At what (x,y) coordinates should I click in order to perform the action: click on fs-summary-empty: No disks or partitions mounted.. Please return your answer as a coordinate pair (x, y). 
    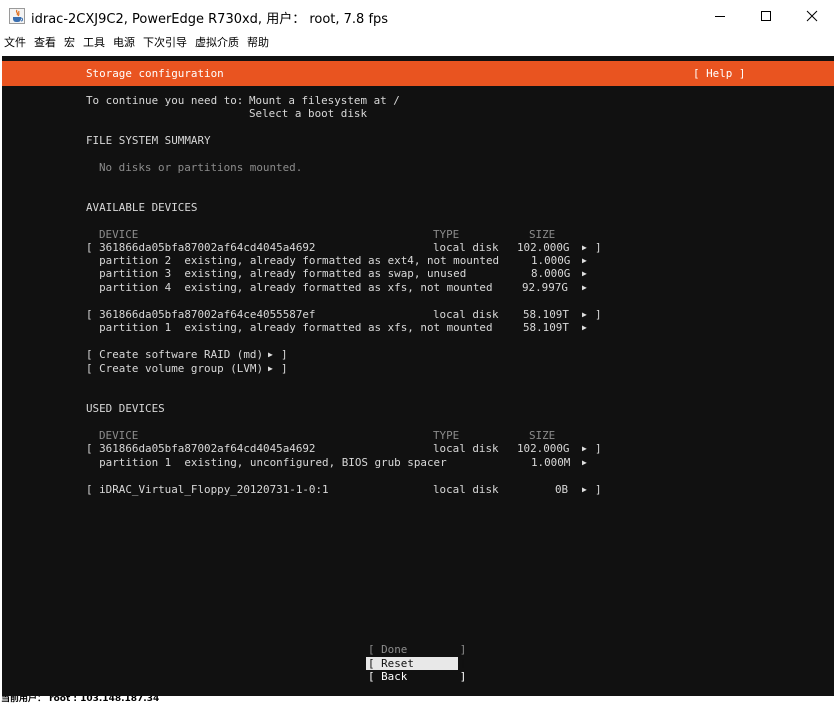
    Looking at the image, I should click on (201, 167).